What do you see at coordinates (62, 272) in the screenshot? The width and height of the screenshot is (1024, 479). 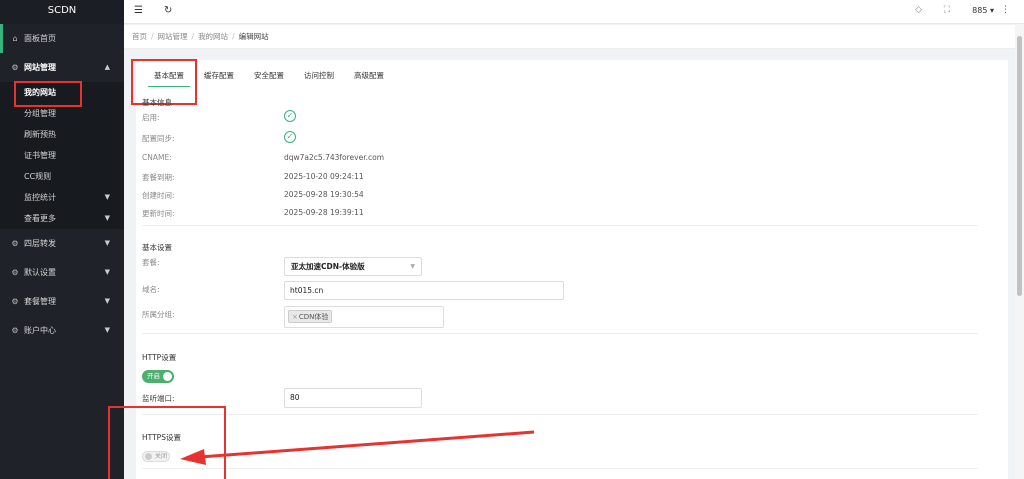 I see `nav-default-settings: ⚙ 默认设置 ▼` at bounding box center [62, 272].